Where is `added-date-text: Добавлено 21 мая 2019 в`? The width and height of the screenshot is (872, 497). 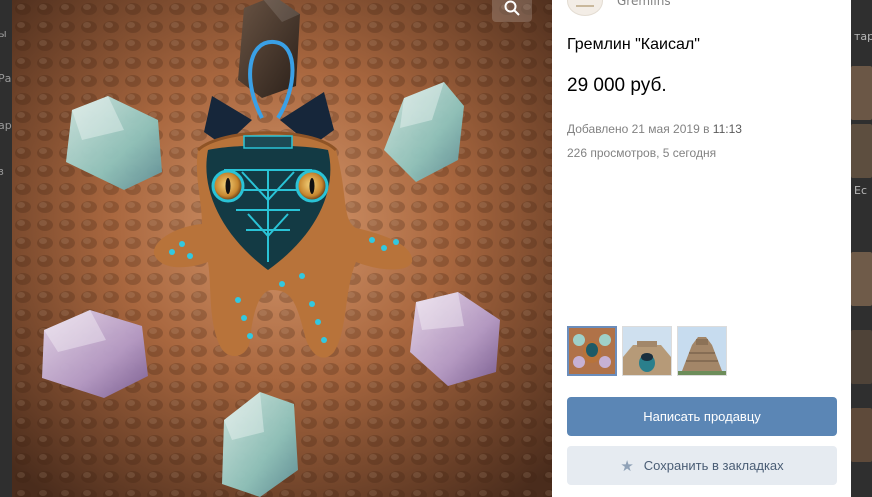 added-date-text: Добавлено 21 мая 2019 в is located at coordinates (640, 129).